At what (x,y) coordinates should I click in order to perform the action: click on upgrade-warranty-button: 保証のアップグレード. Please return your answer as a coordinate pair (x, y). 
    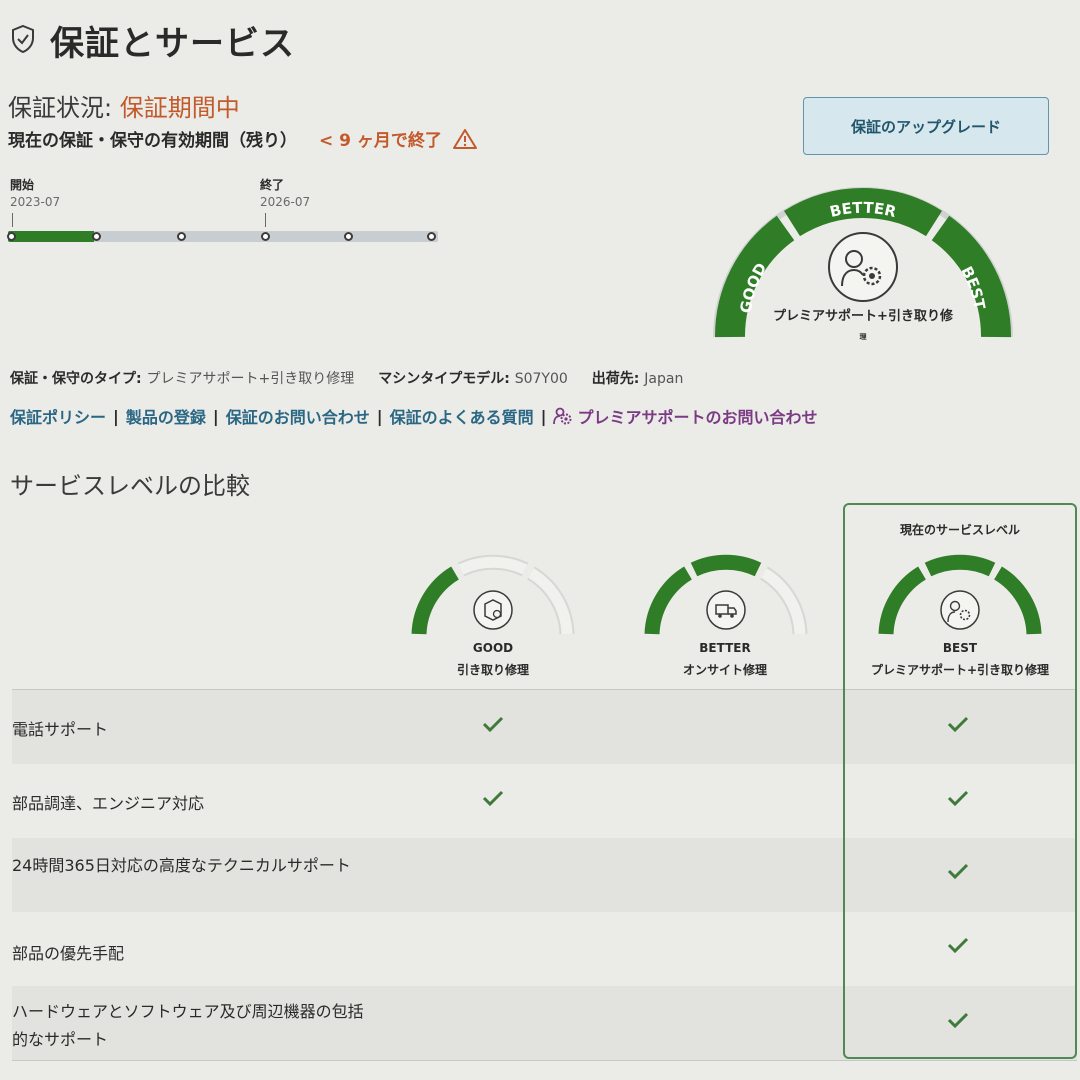
    Looking at the image, I should click on (926, 126).